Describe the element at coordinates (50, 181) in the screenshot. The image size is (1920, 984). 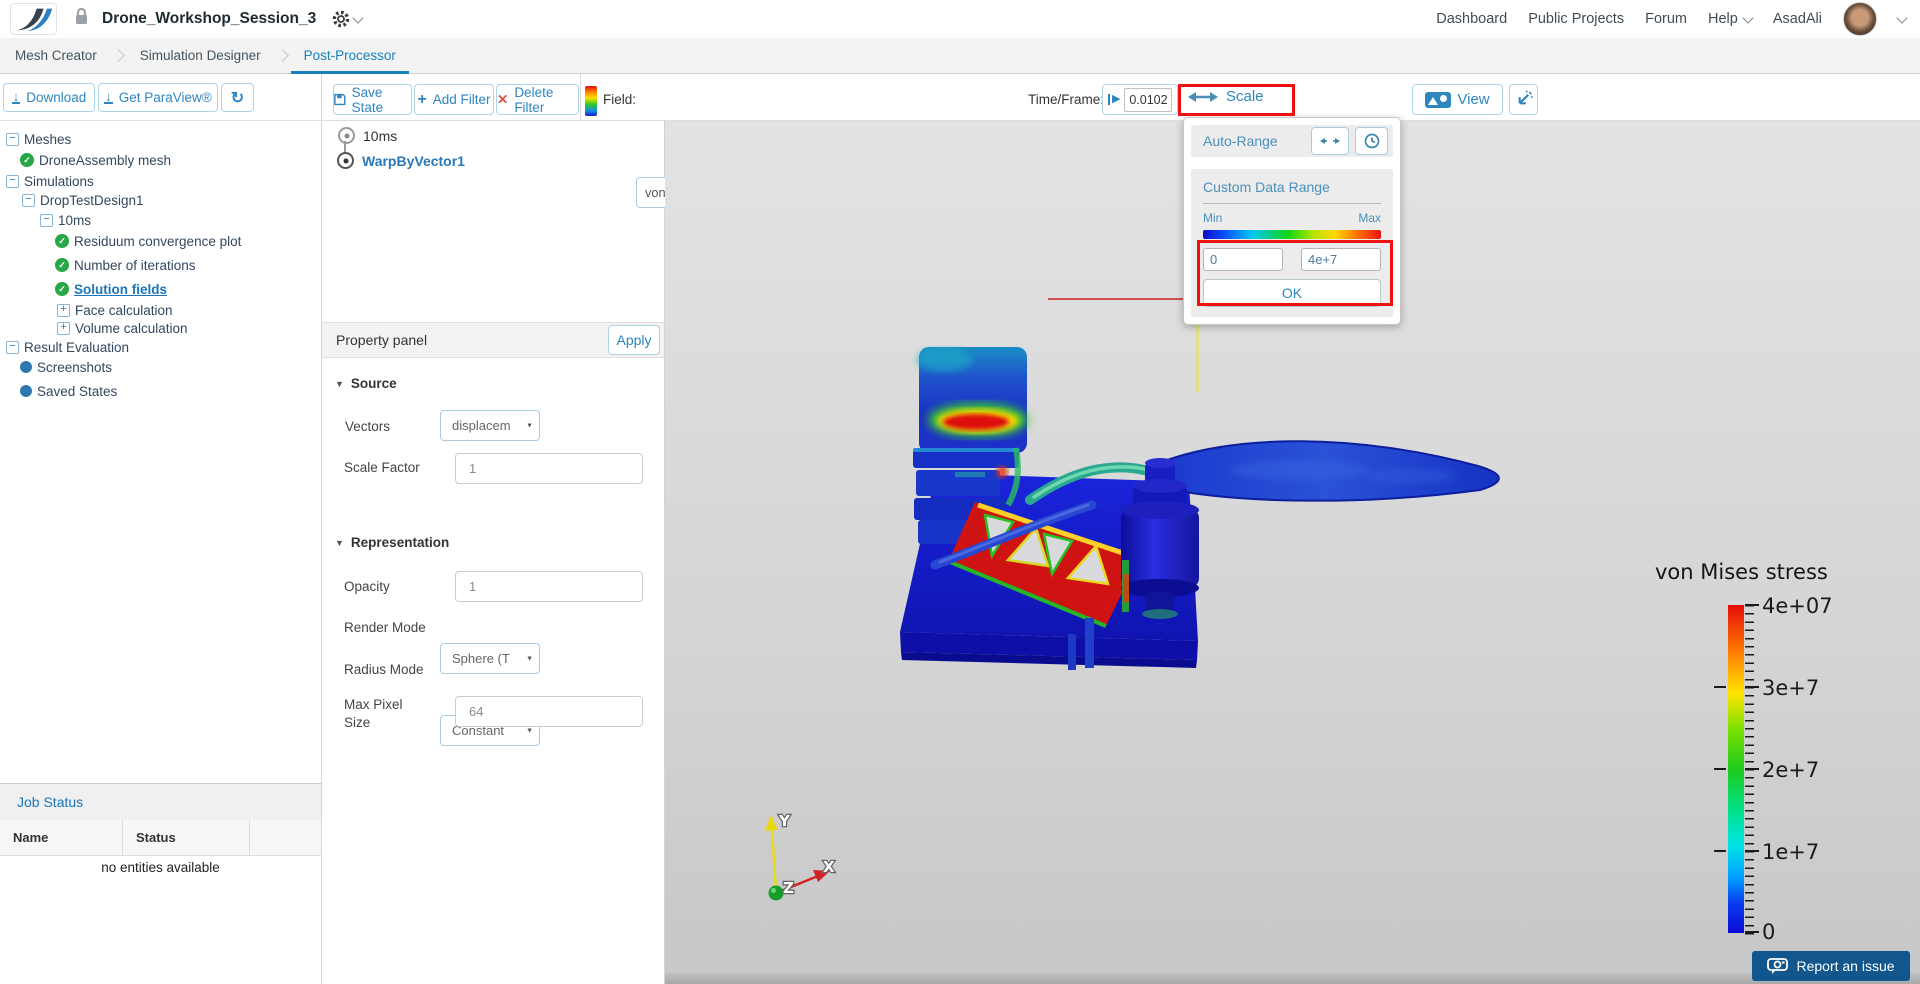
I see `sidebar-item-simulations: − Simulations` at that location.